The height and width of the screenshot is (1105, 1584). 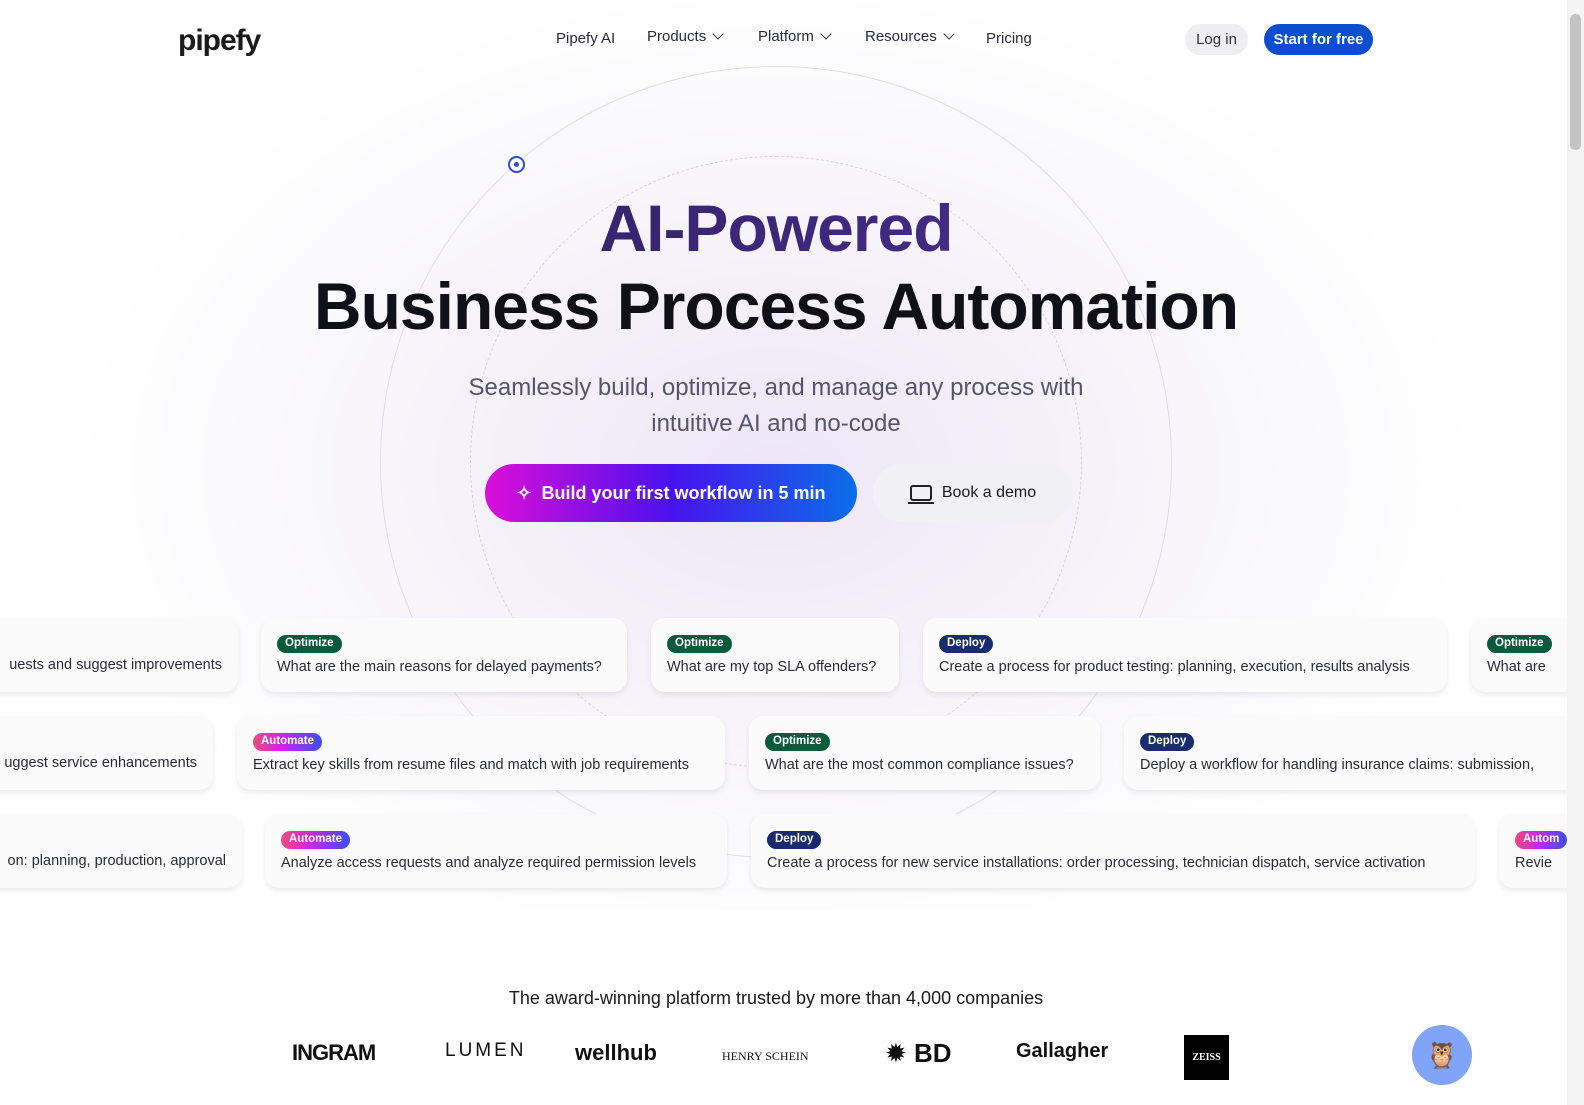 I want to click on demo-label: Book a demo, so click(x=989, y=492).